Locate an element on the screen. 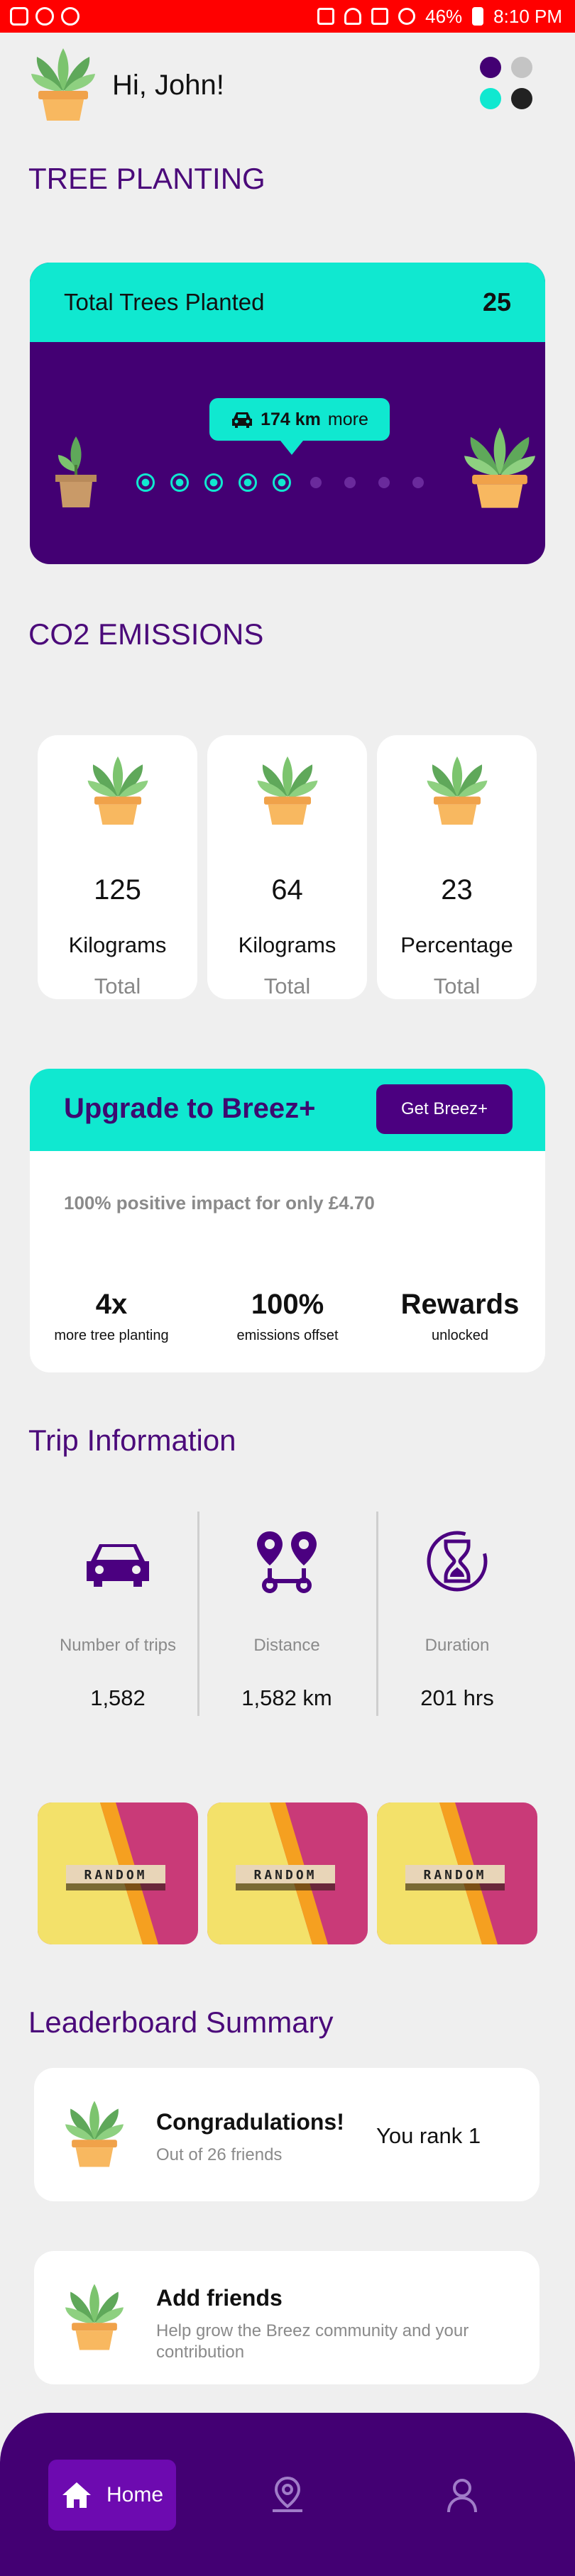  hourglass-icon is located at coordinates (458, 1561).